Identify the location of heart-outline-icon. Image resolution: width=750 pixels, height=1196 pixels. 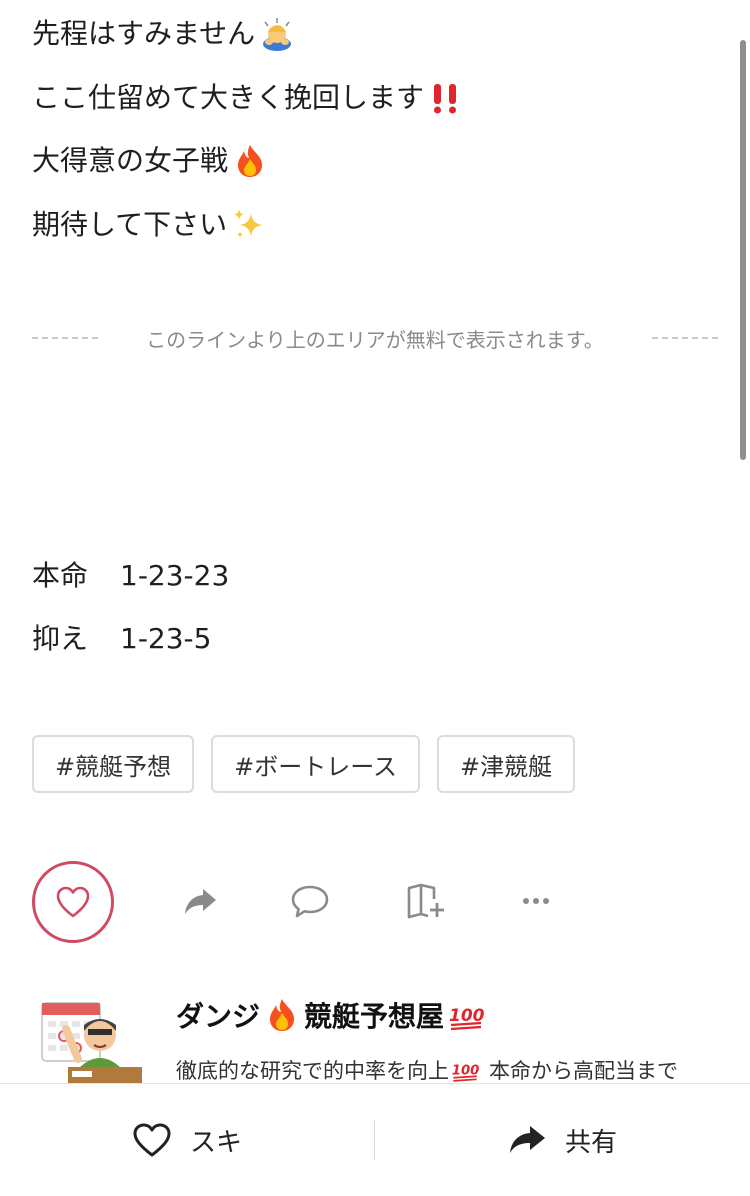
(152, 1140).